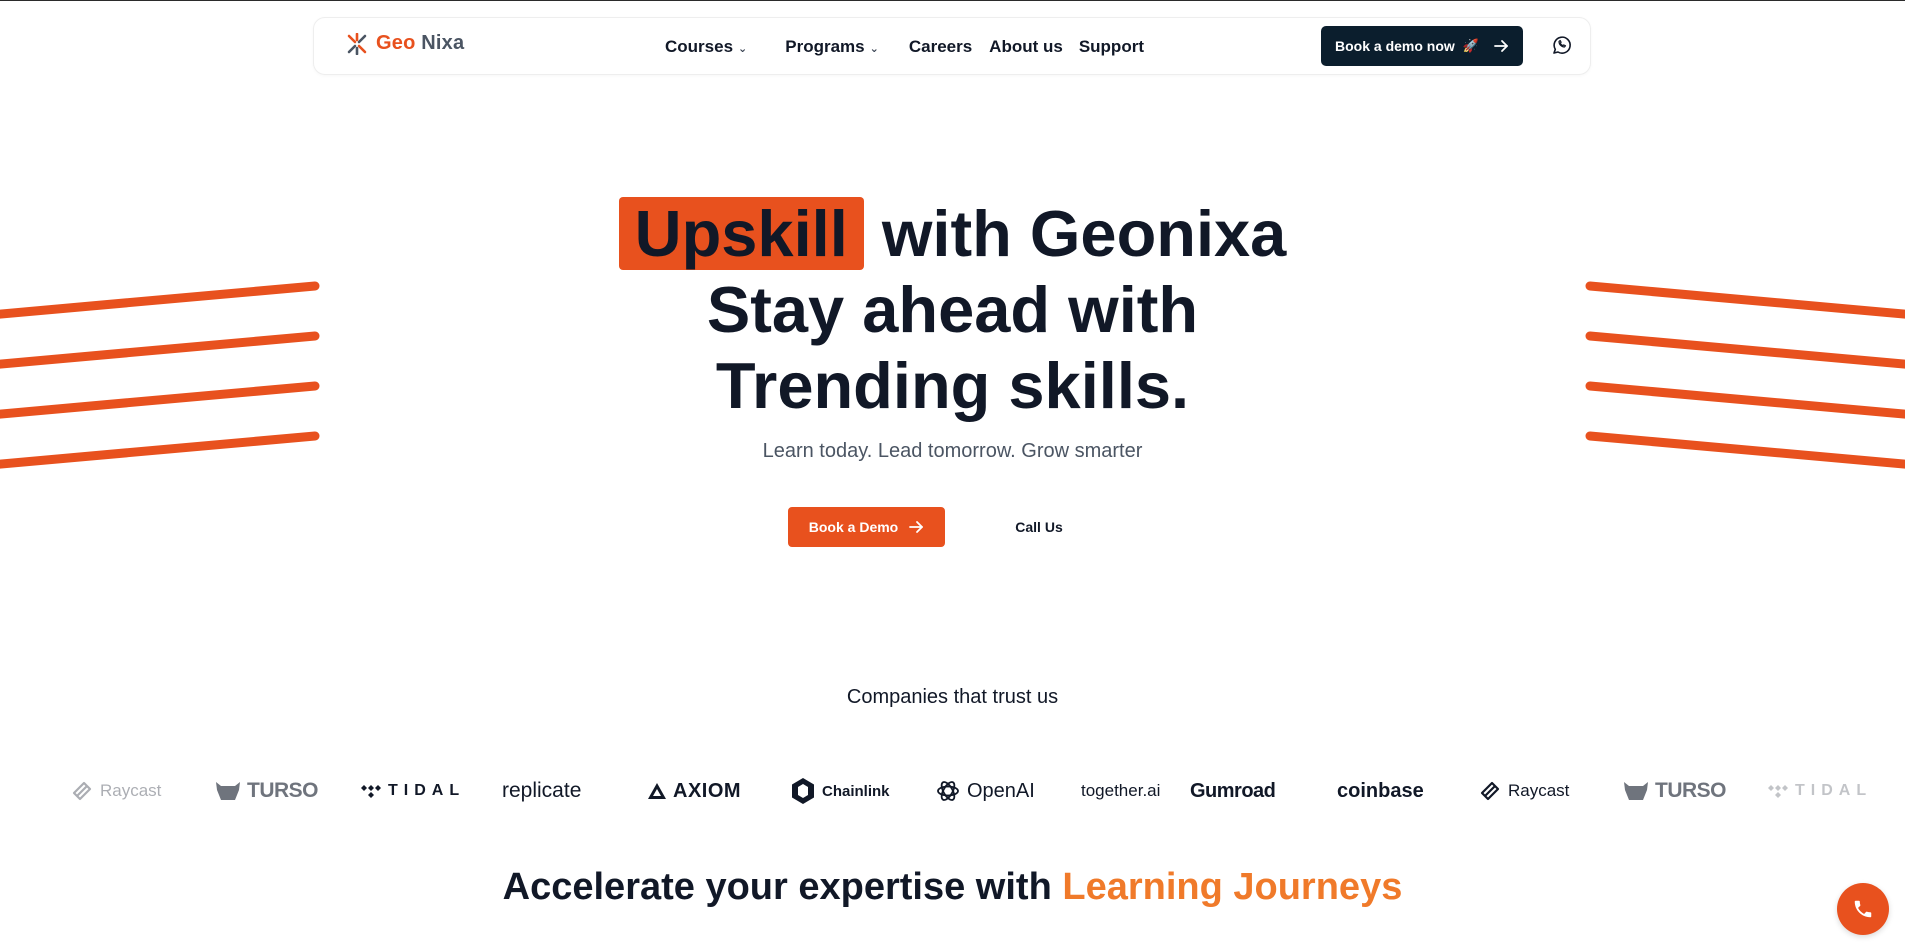  What do you see at coordinates (420, 43) in the screenshot?
I see `brand-name: Geo Nixa` at bounding box center [420, 43].